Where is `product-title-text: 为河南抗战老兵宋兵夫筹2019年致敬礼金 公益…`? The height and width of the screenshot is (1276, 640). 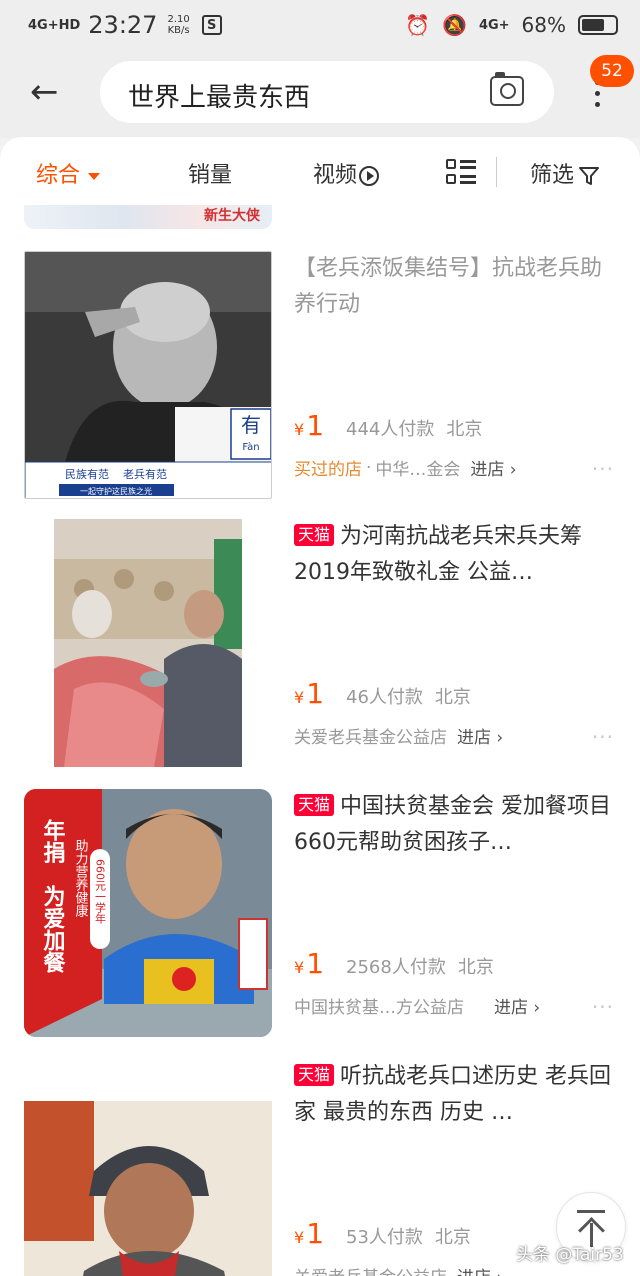 product-title-text: 为河南抗战老兵宋兵夫筹2019年致敬礼金 公益… is located at coordinates (438, 554).